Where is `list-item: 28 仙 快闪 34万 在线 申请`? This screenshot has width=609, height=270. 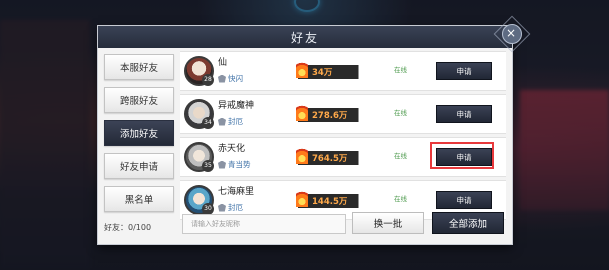 list-item: 28 仙 快闪 34万 在线 申请 is located at coordinates (343, 71).